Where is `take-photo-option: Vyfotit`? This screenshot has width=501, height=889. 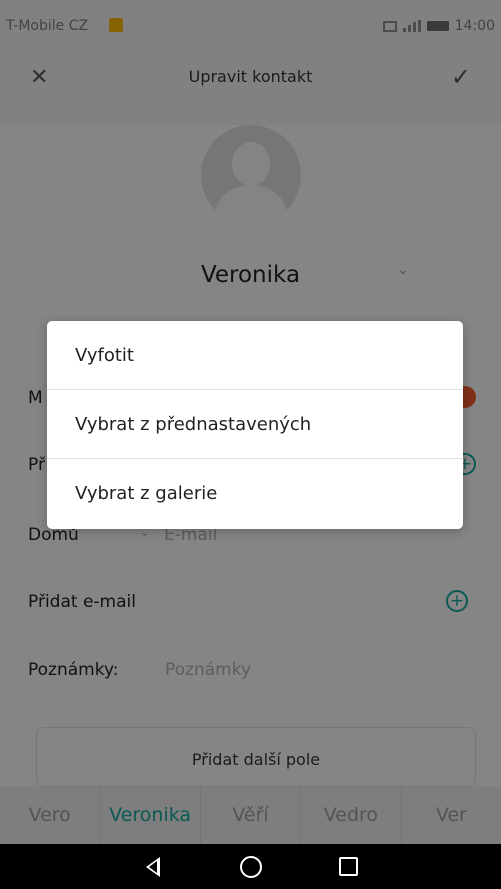 take-photo-option: Vyfotit is located at coordinates (255, 355).